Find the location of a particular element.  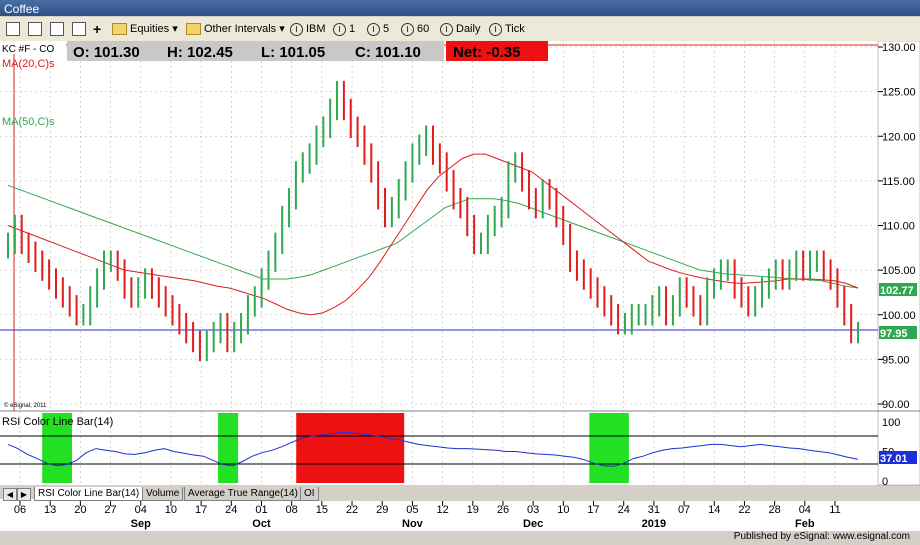

tab-rsi: RSI Color Line Bar(14) is located at coordinates (89, 494).